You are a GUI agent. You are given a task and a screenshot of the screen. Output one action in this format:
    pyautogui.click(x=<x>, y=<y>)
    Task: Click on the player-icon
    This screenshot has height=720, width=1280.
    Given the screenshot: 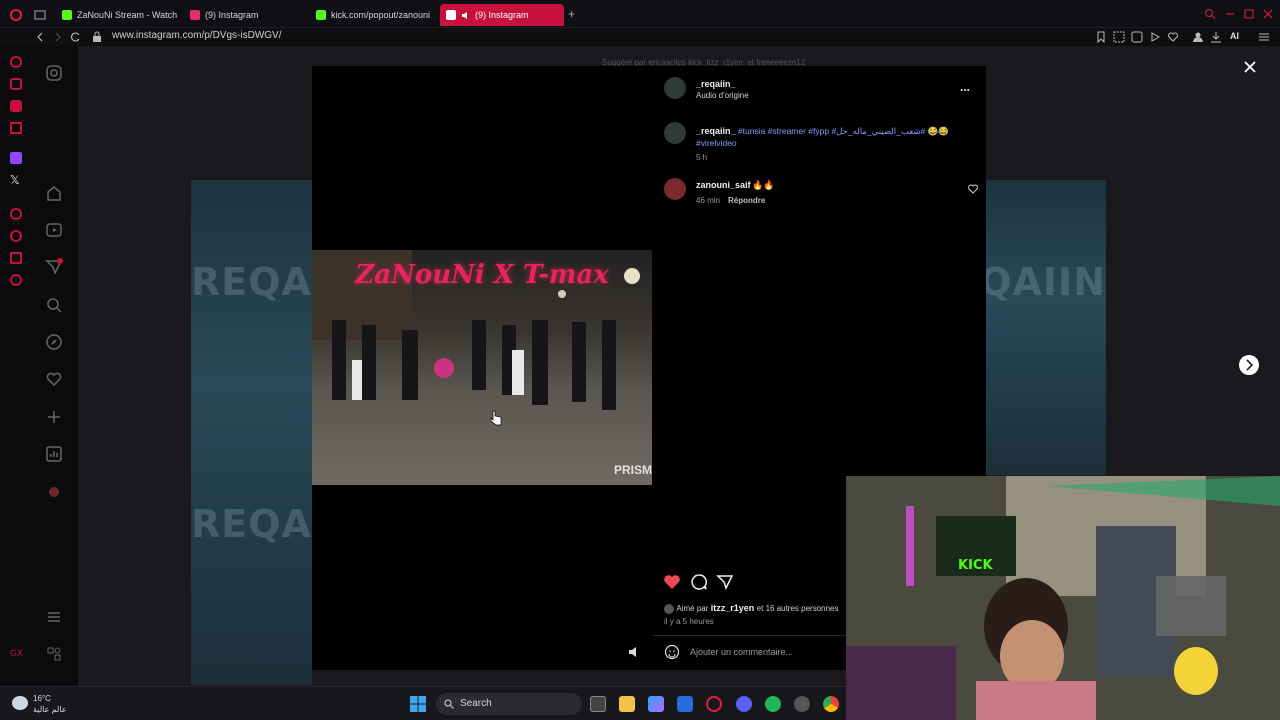 What is the action you would take?
    pyautogui.click(x=16, y=214)
    